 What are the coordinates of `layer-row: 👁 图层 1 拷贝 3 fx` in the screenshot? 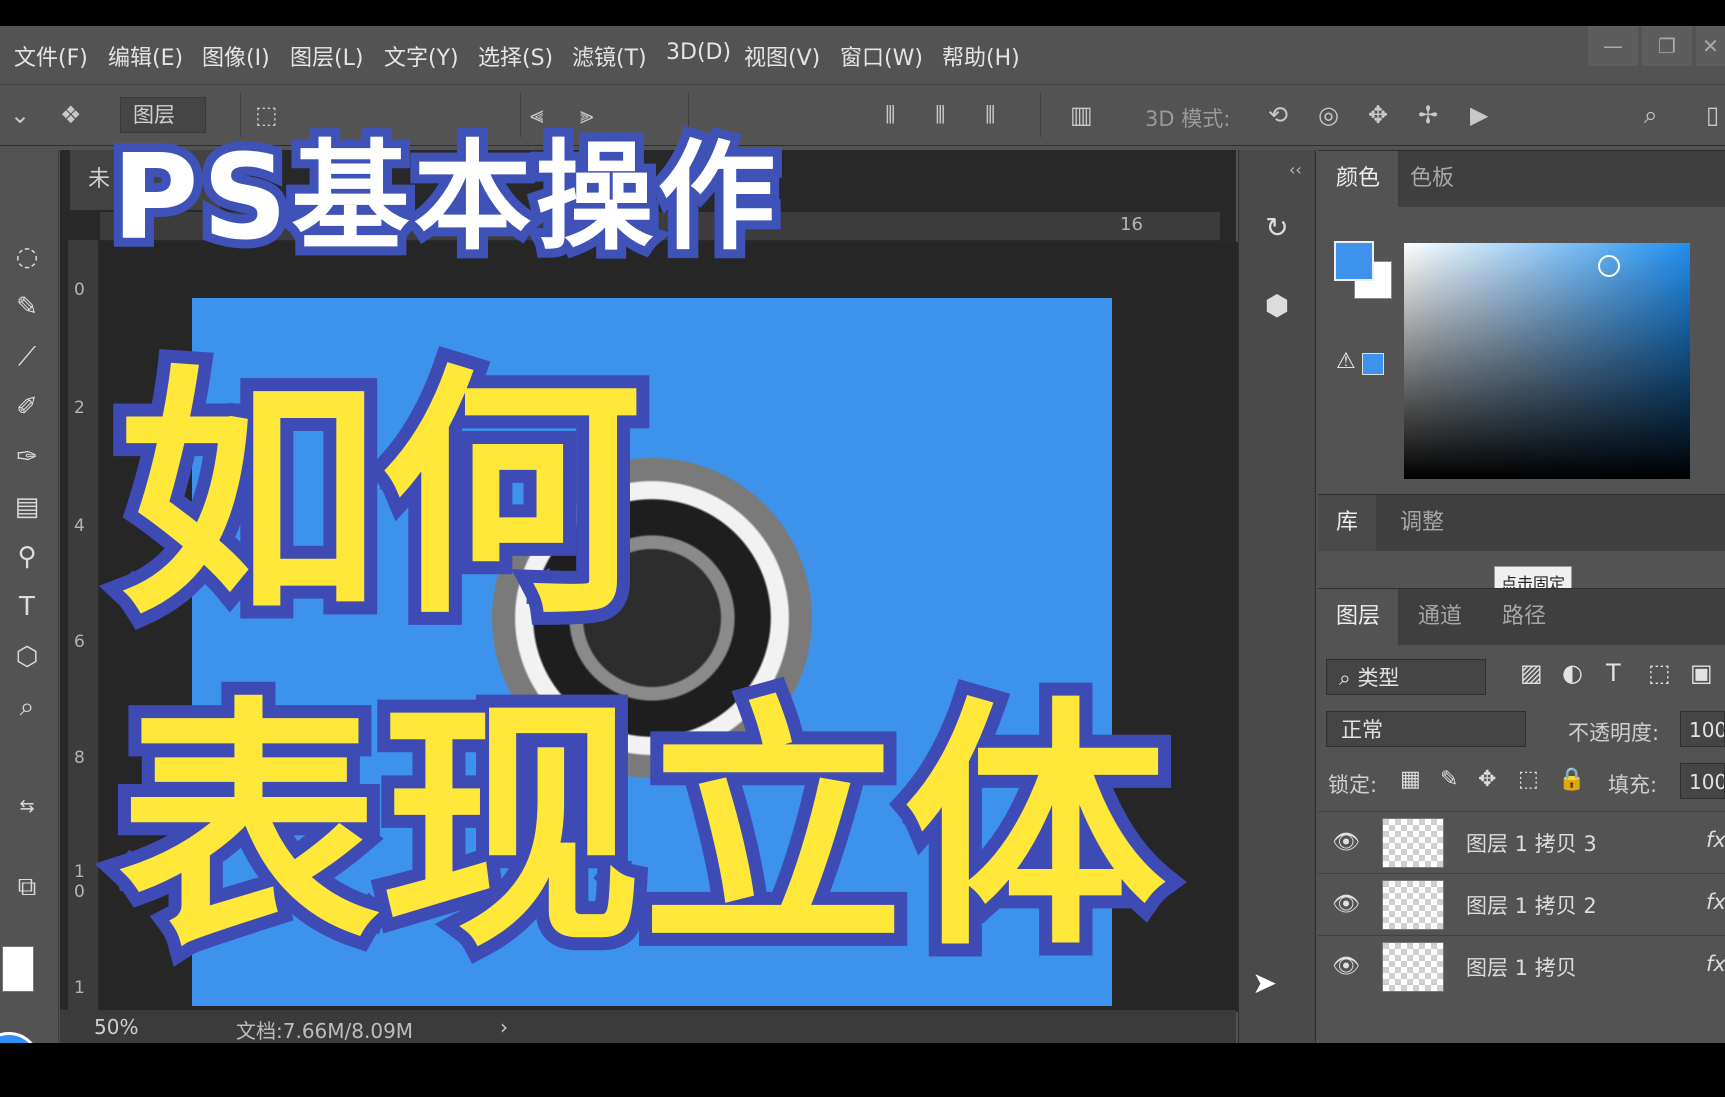 It's located at (1521, 842).